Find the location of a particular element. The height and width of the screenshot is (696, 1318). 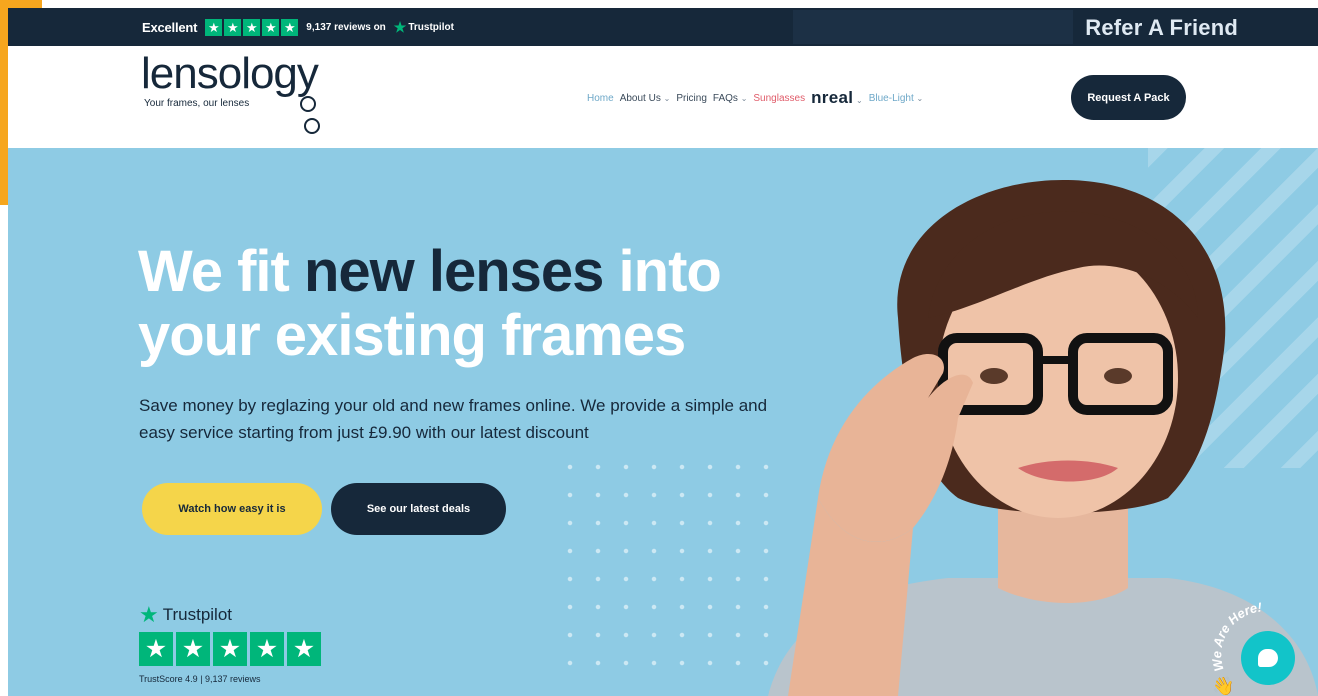

headline-highlight: new lenses is located at coordinates (453, 271).